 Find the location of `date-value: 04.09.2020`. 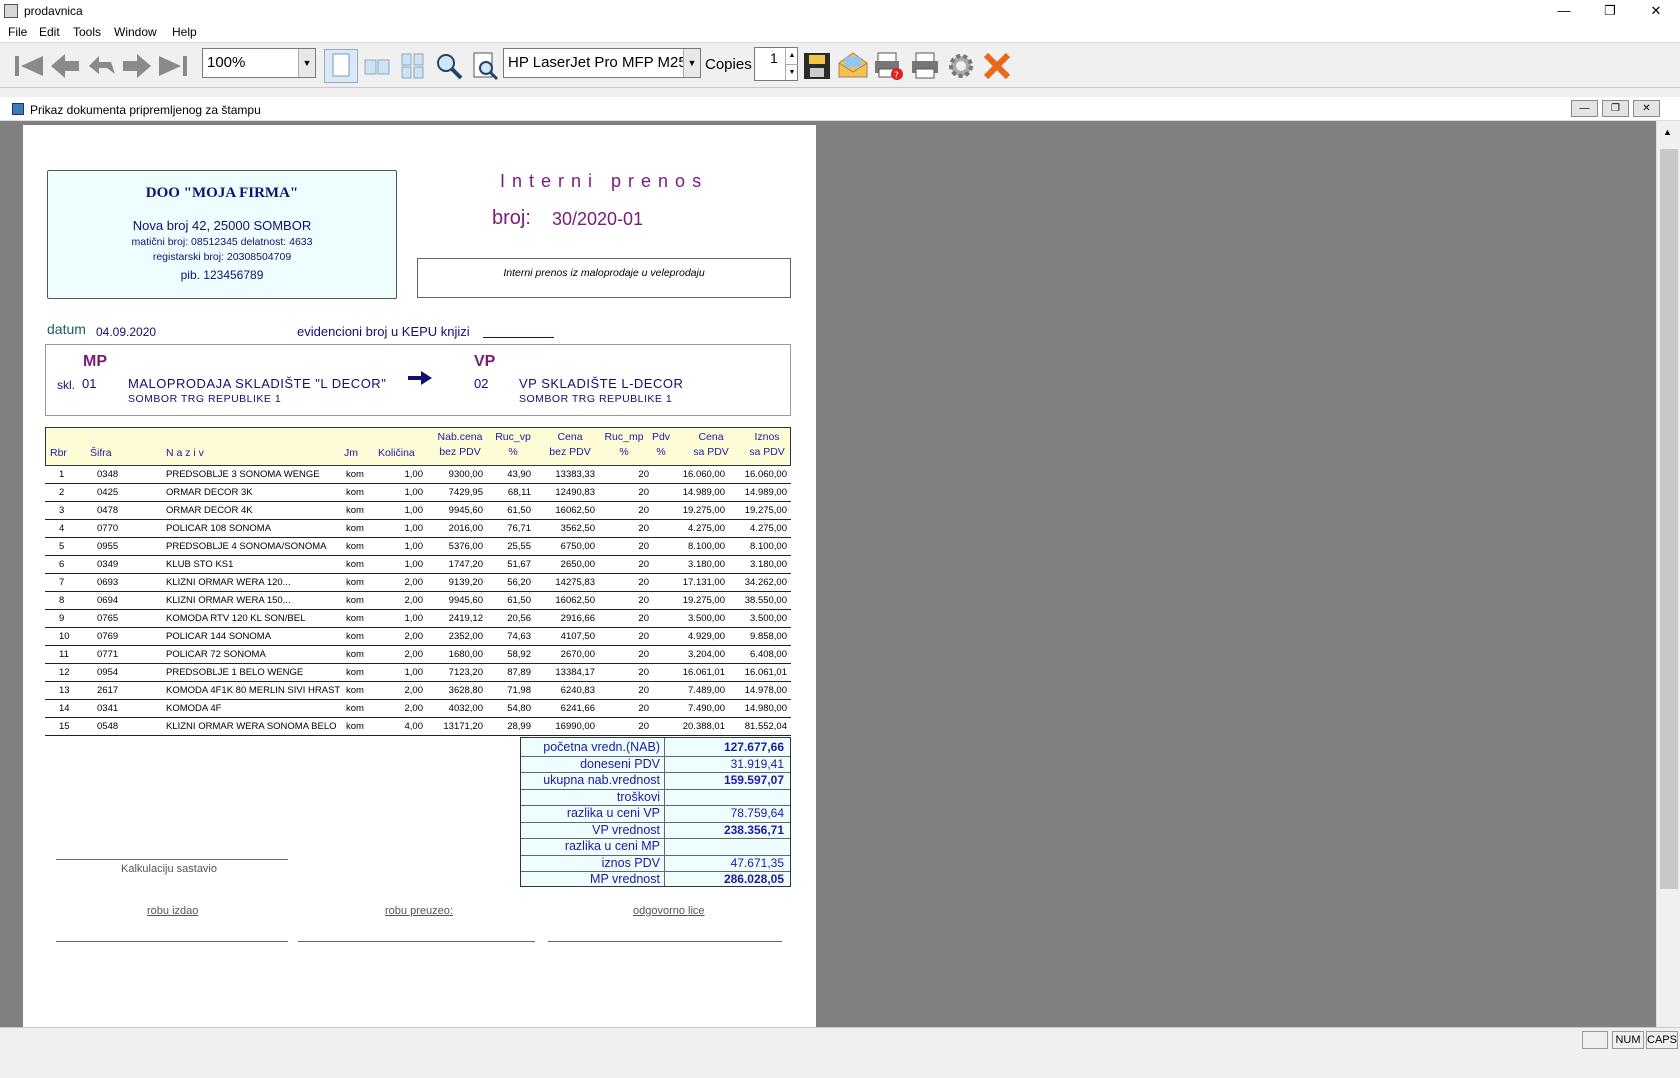

date-value: 04.09.2020 is located at coordinates (126, 332).